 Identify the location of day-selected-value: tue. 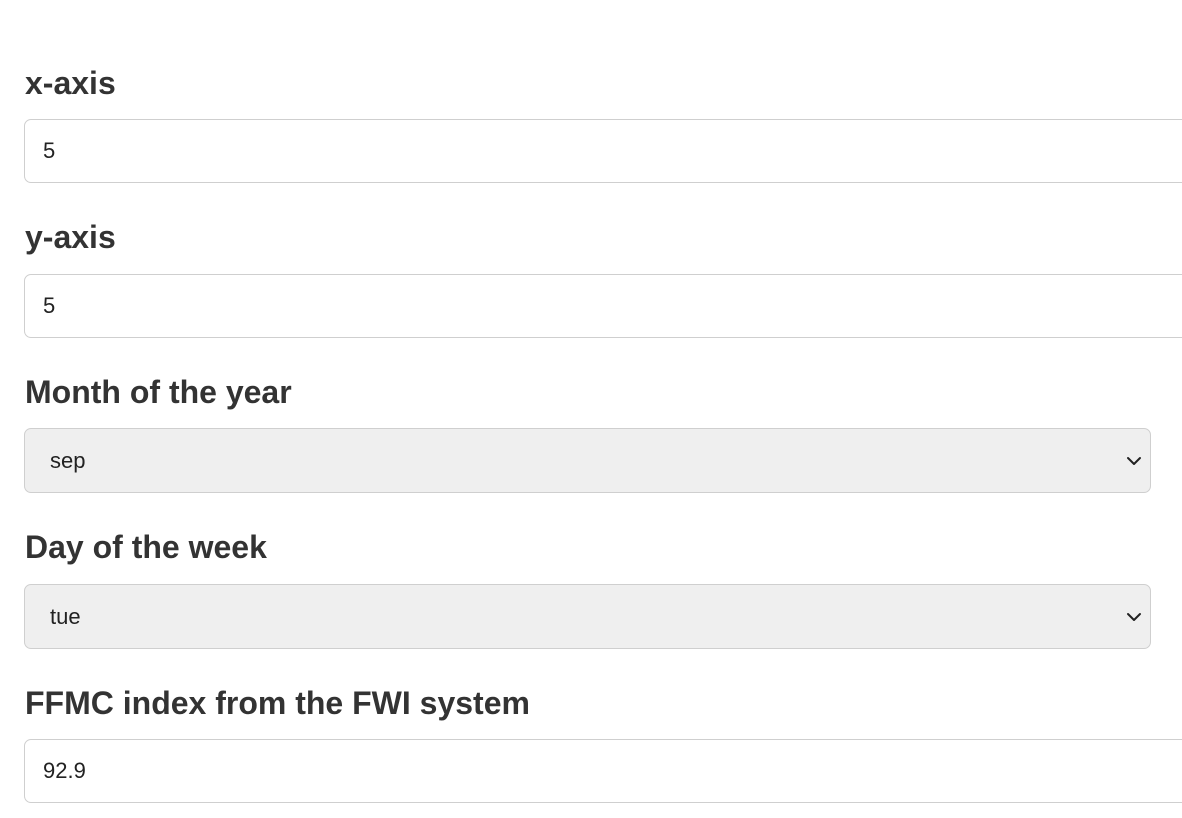
(65, 616).